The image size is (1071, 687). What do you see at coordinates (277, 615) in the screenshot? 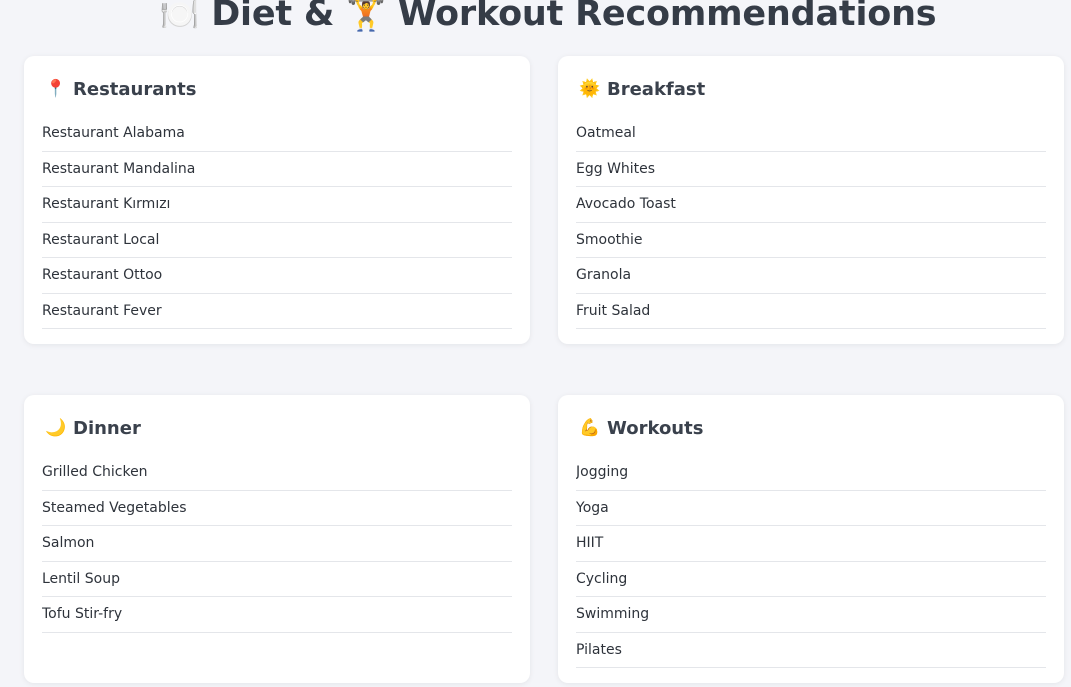
I see `dinner-list-item: Tofu Stir-fry` at bounding box center [277, 615].